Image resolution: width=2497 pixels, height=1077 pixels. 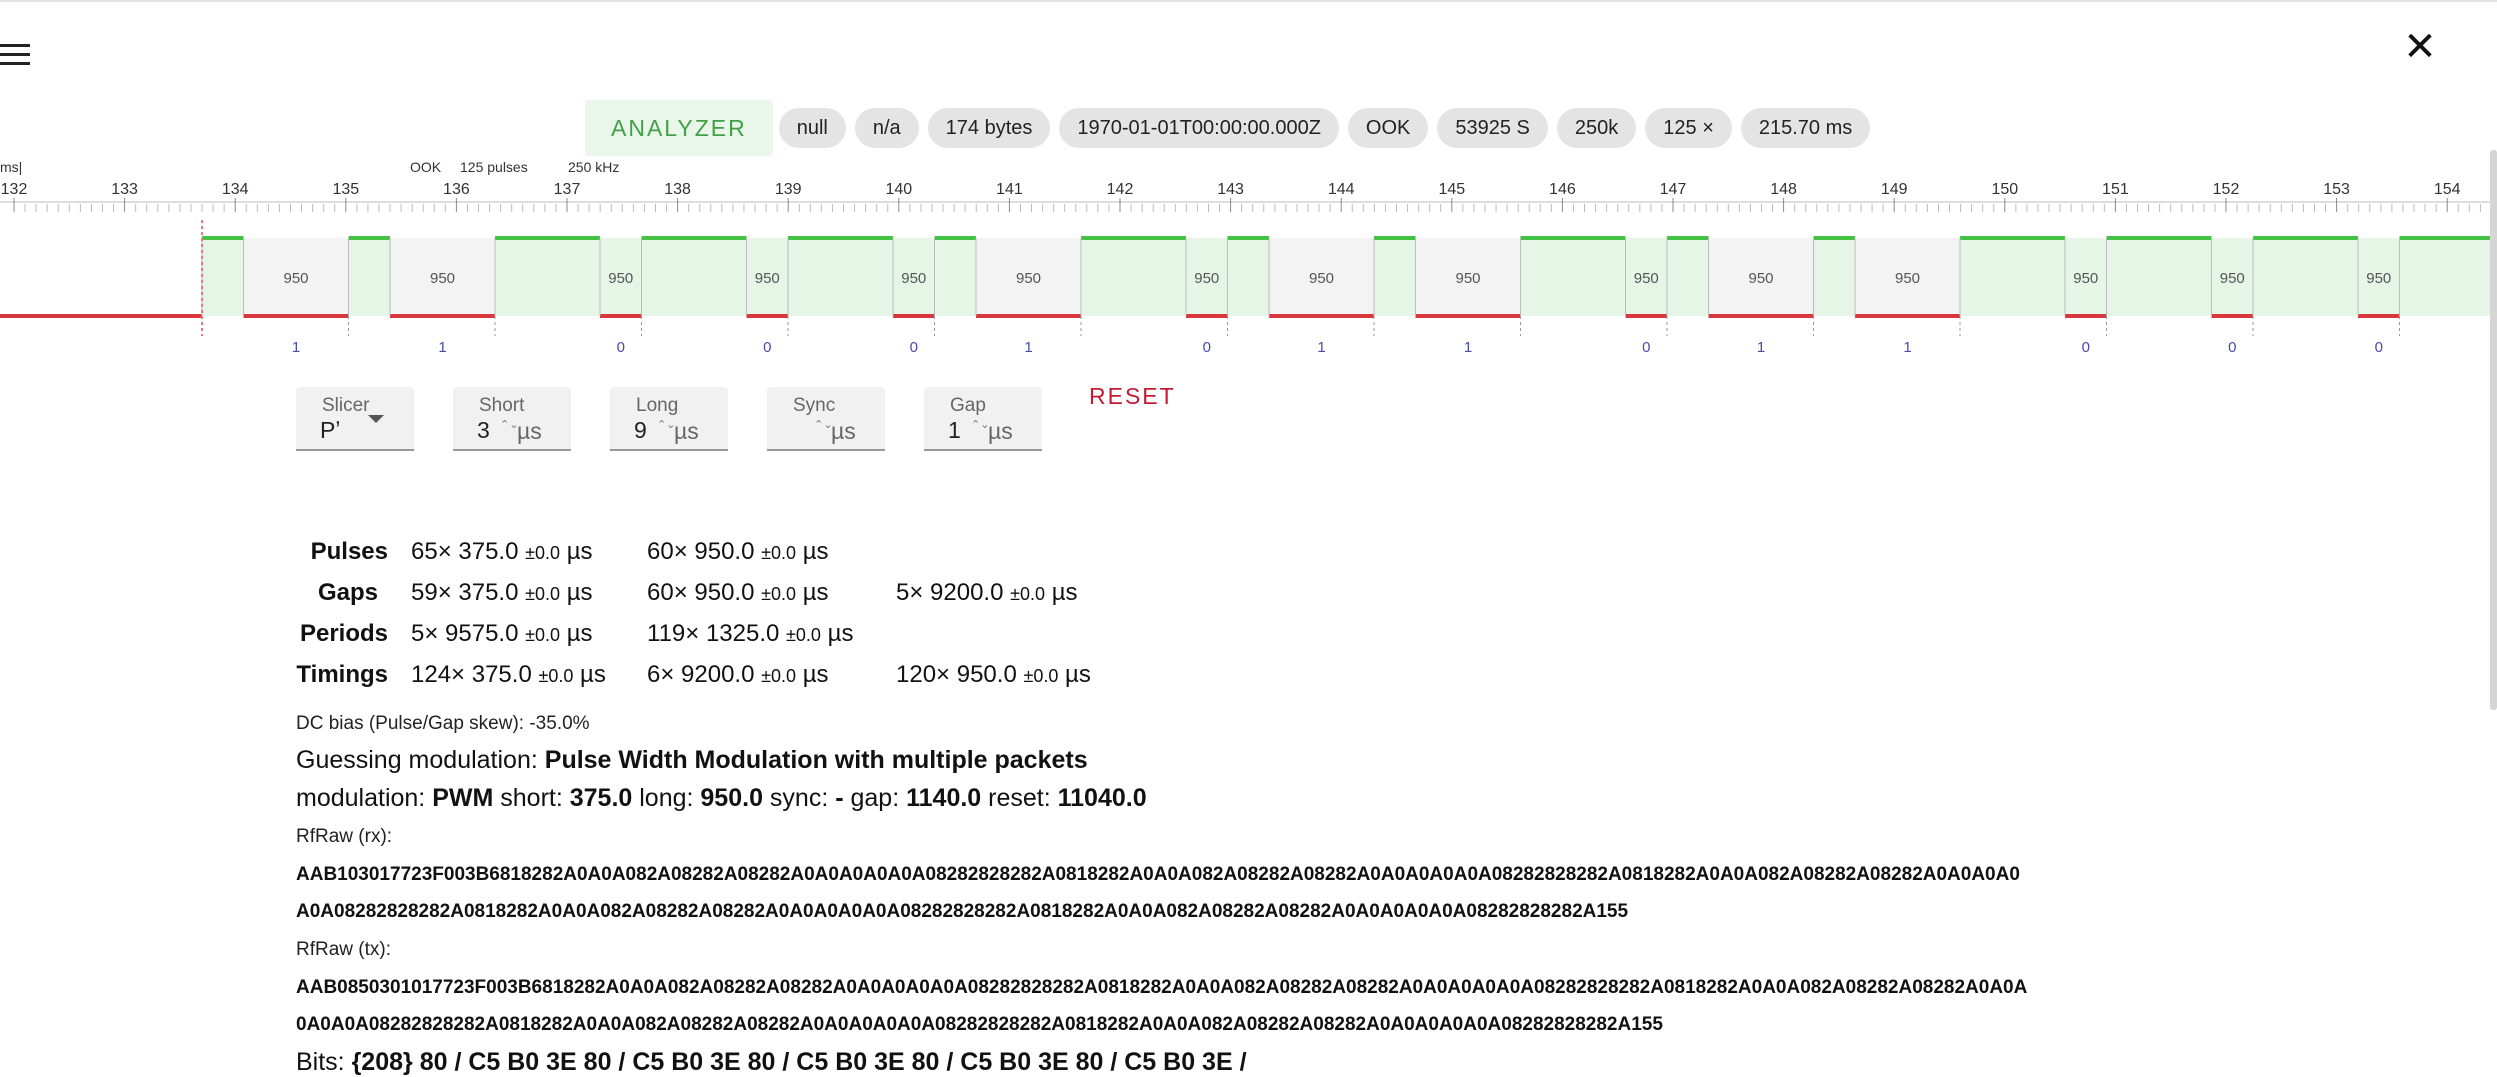 I want to click on gap-input: 1, so click(x=954, y=430).